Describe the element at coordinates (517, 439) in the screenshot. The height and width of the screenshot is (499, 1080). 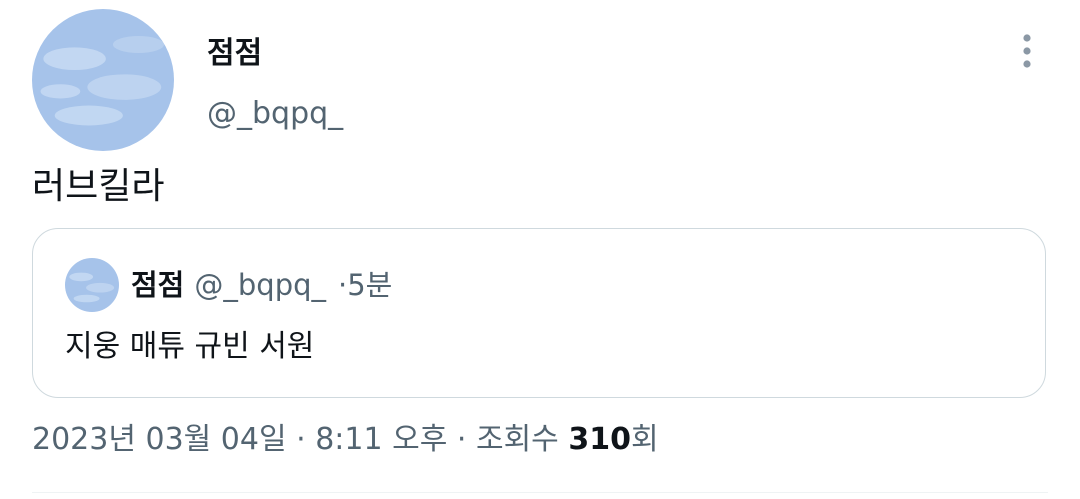
I see `views-label: 조회수` at that location.